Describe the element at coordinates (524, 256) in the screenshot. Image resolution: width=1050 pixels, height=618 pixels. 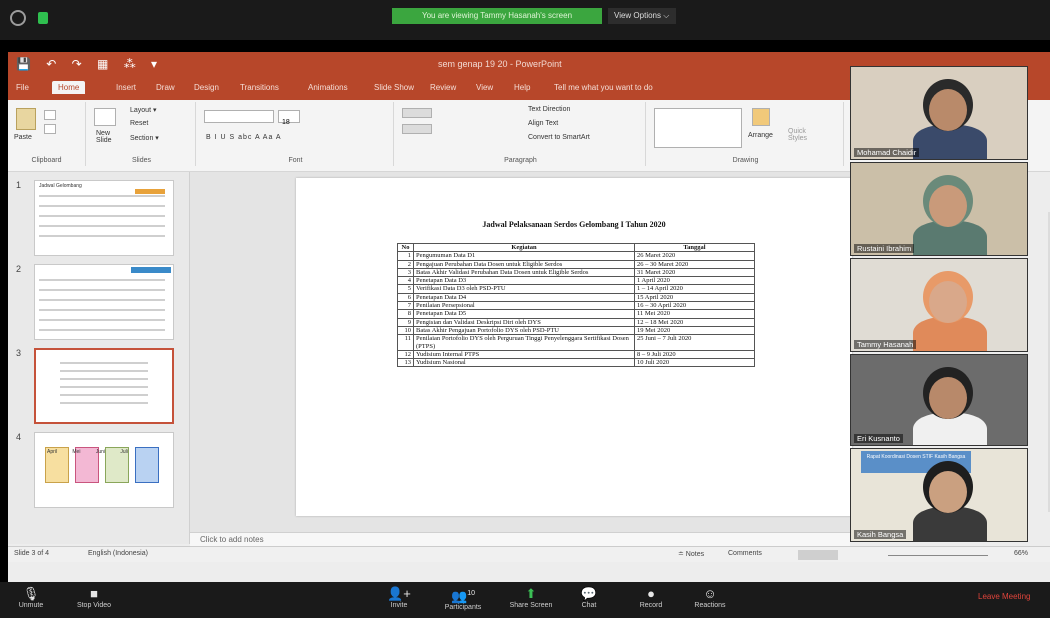
I see `row-activity: Pengumuman Data D1` at that location.